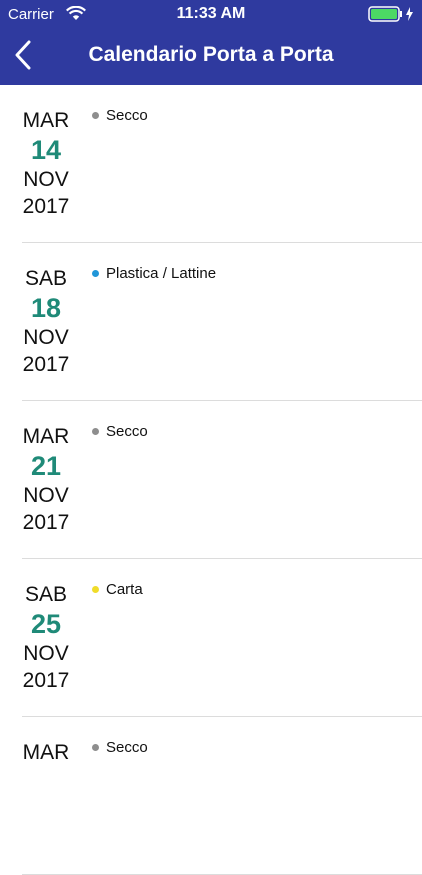 The height and width of the screenshot is (875, 422). I want to click on date-block: MAR, so click(46, 752).